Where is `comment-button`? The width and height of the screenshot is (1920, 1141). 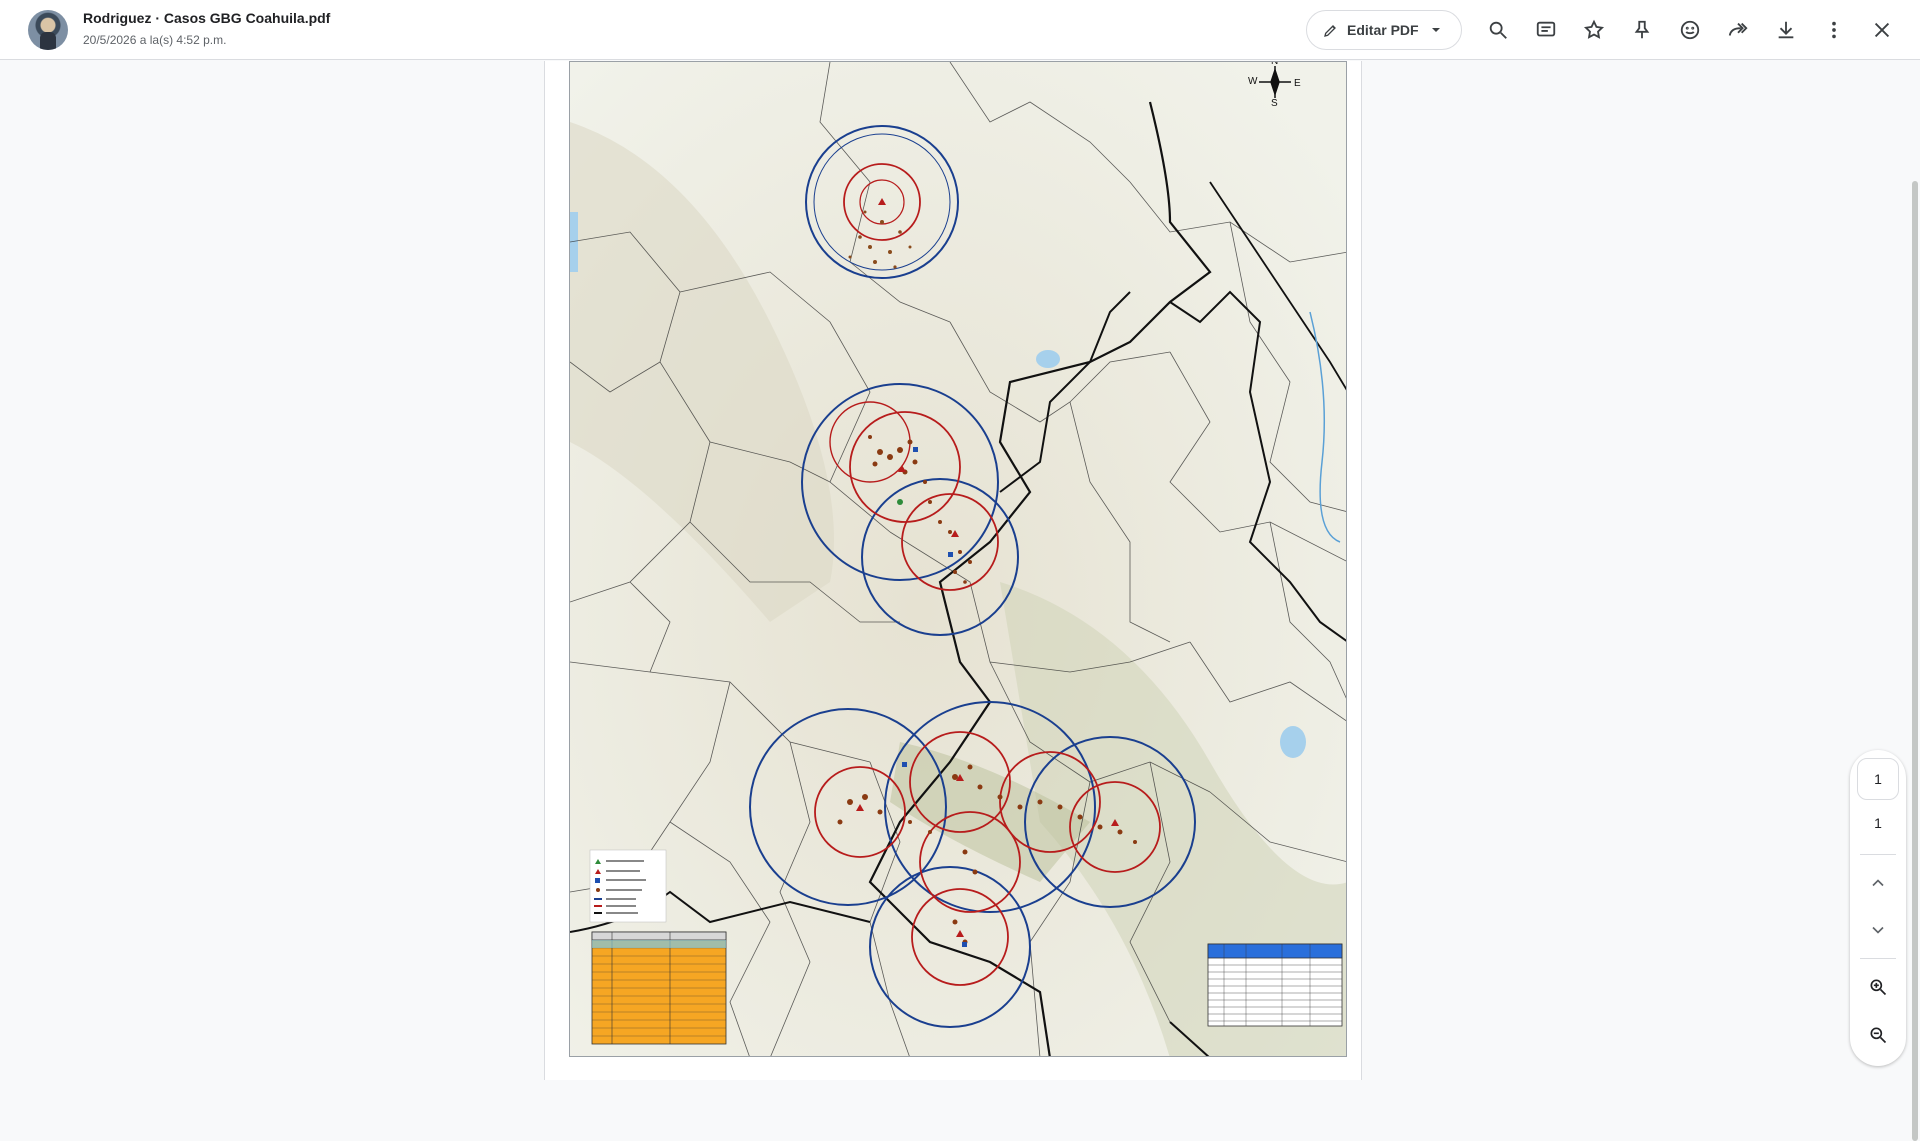 comment-button is located at coordinates (1546, 30).